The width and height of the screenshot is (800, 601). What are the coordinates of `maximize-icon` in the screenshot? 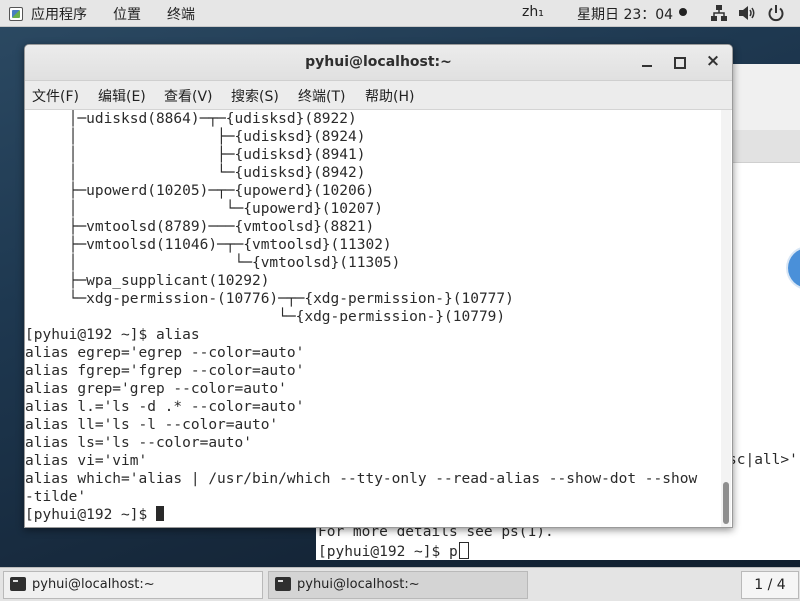 It's located at (680, 63).